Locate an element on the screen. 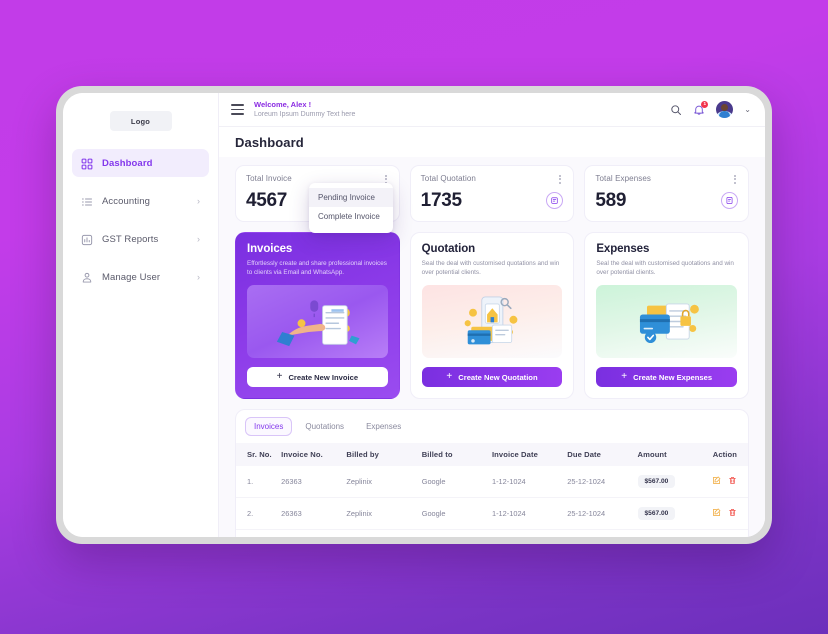  page-title: Dashboard is located at coordinates (269, 142).